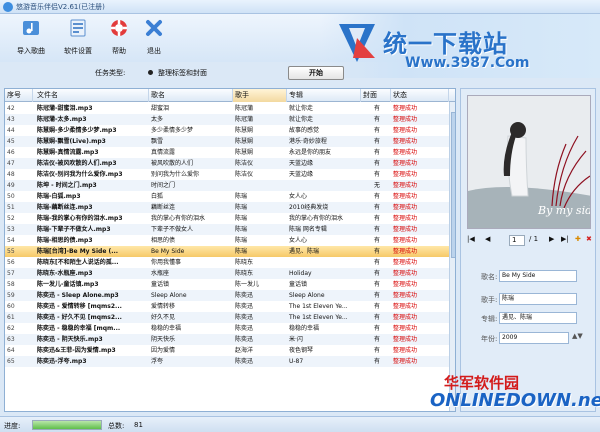 The image size is (600, 432). I want to click on cell-song: 甜蜜泪, so click(160, 108).